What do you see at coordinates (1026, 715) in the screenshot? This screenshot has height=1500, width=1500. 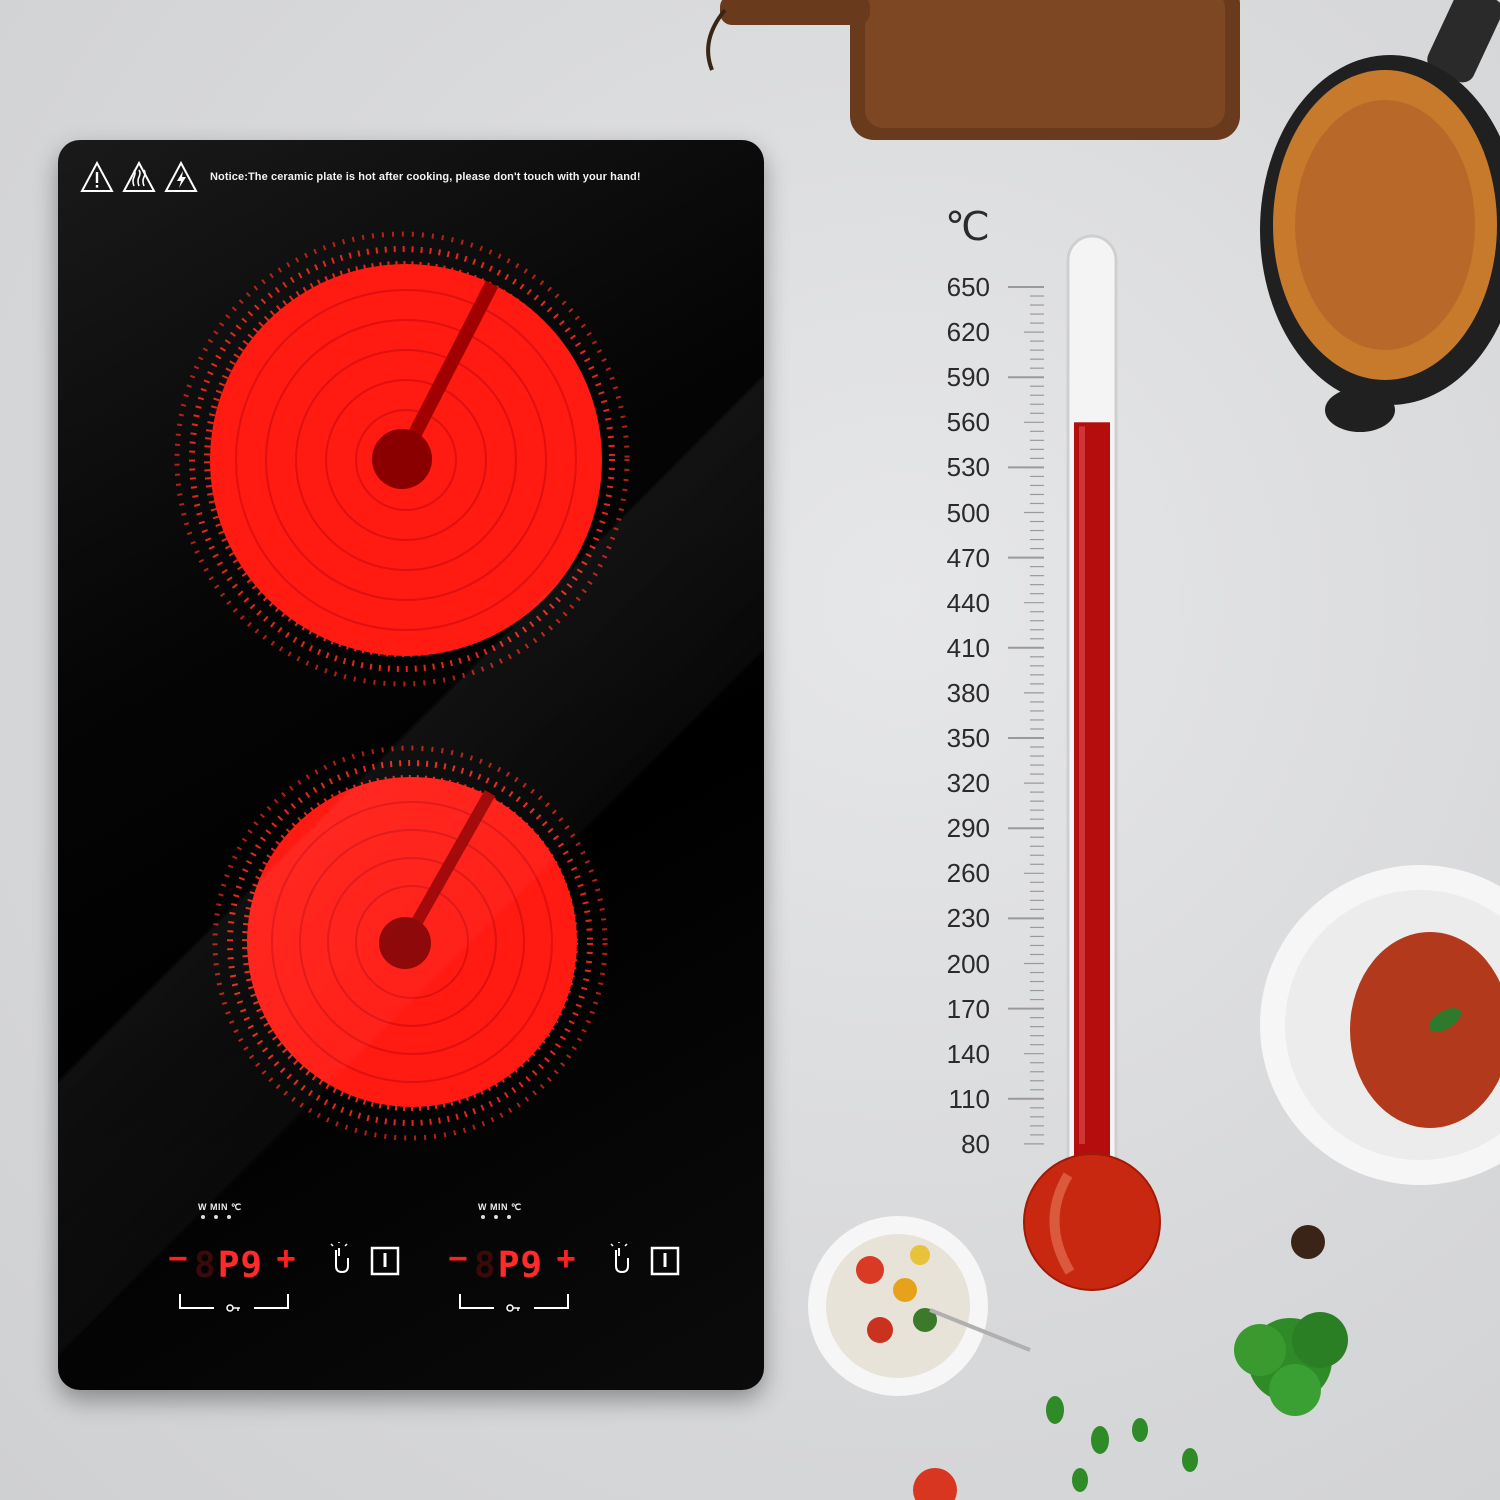 I see `scale-ticks` at bounding box center [1026, 715].